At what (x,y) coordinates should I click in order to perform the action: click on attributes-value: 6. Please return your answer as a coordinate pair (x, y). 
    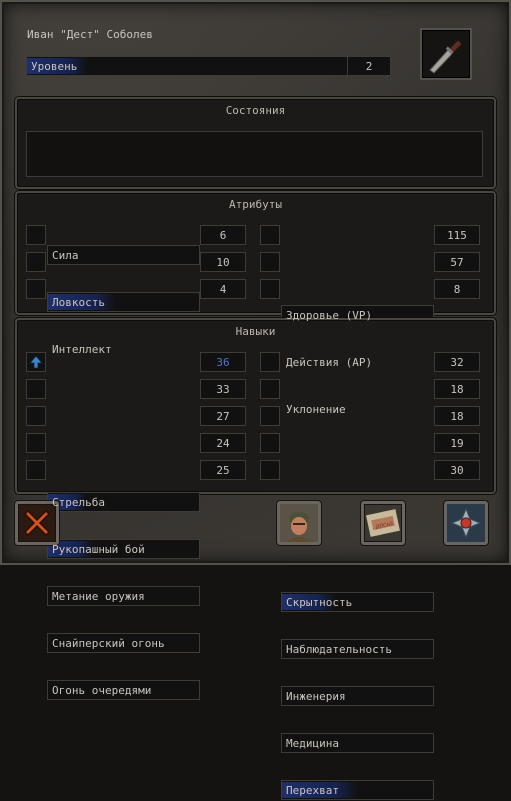
    Looking at the image, I should click on (223, 235).